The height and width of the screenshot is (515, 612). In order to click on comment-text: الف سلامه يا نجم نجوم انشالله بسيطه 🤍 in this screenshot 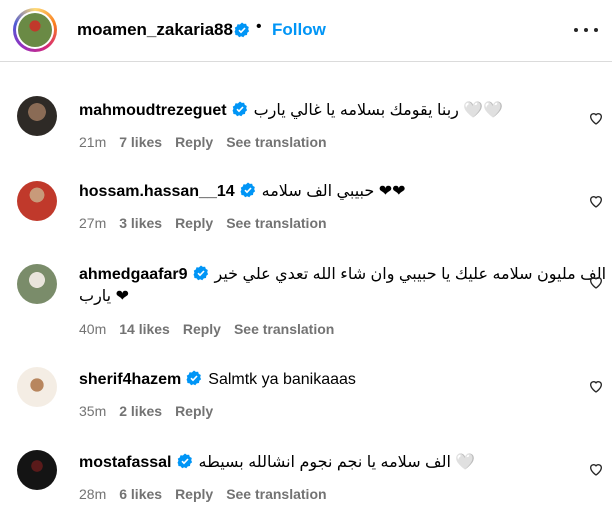, I will do `click(337, 462)`.